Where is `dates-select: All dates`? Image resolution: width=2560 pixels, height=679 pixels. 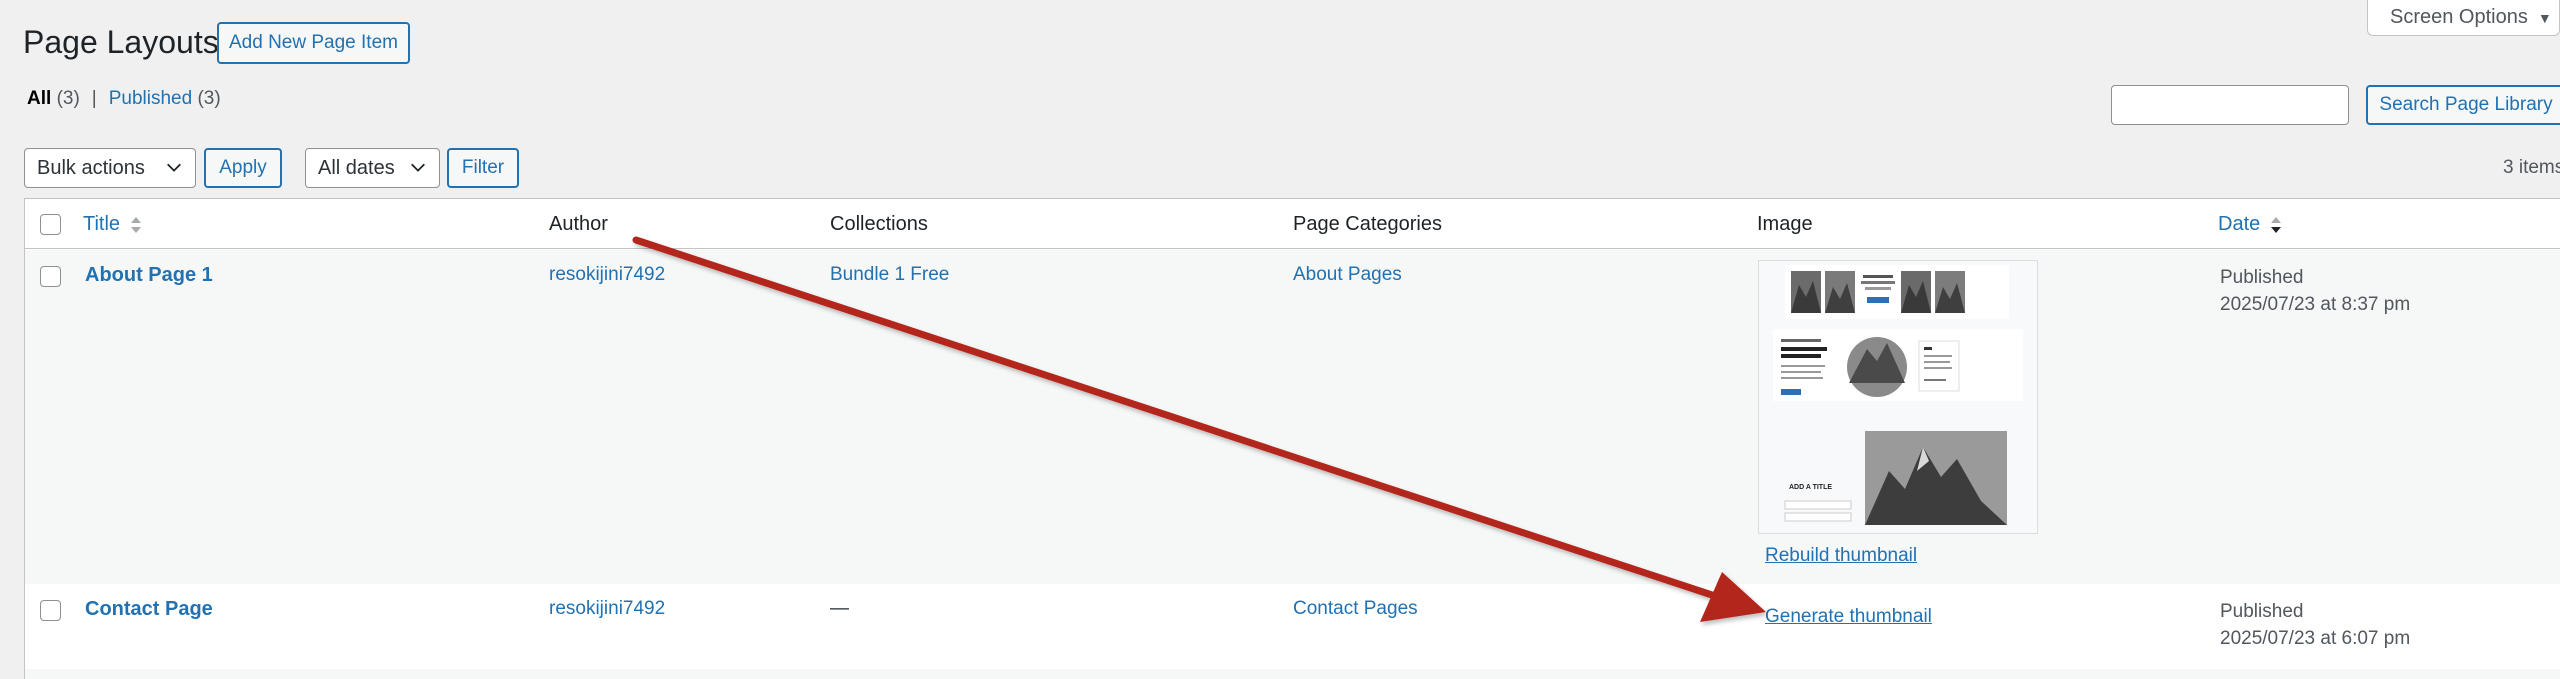 dates-select: All dates is located at coordinates (372, 168).